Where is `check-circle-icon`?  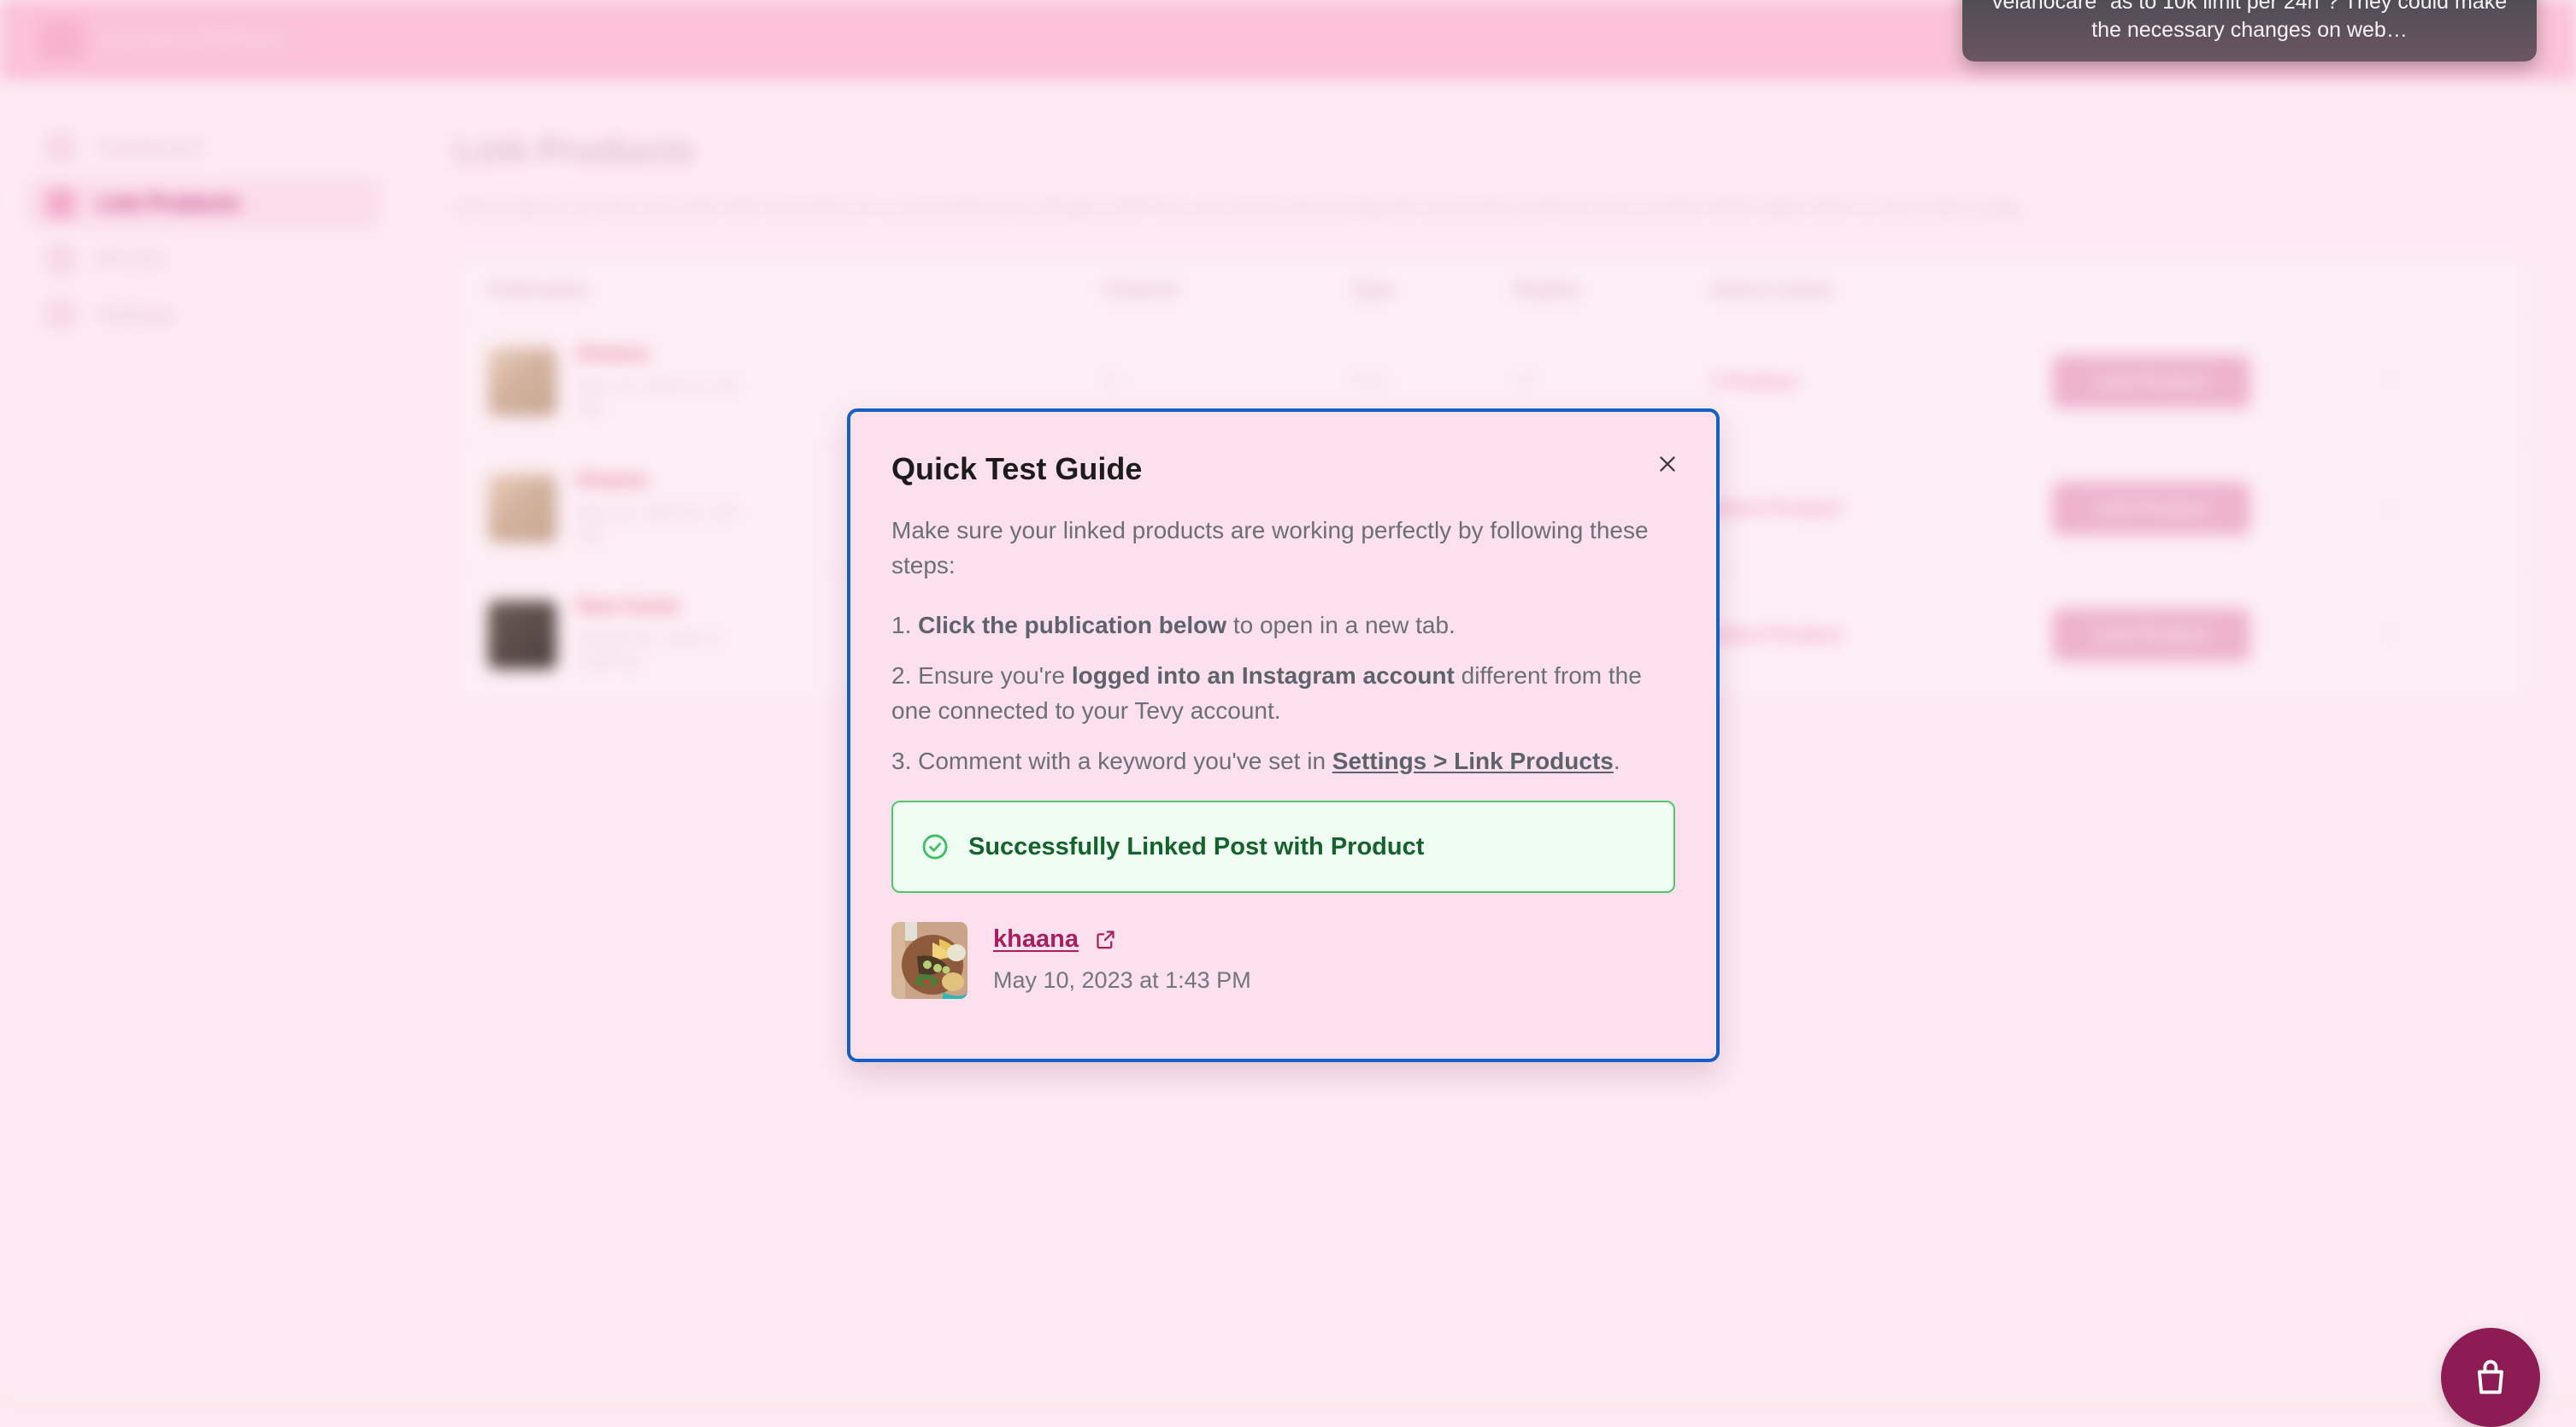
check-circle-icon is located at coordinates (935, 846).